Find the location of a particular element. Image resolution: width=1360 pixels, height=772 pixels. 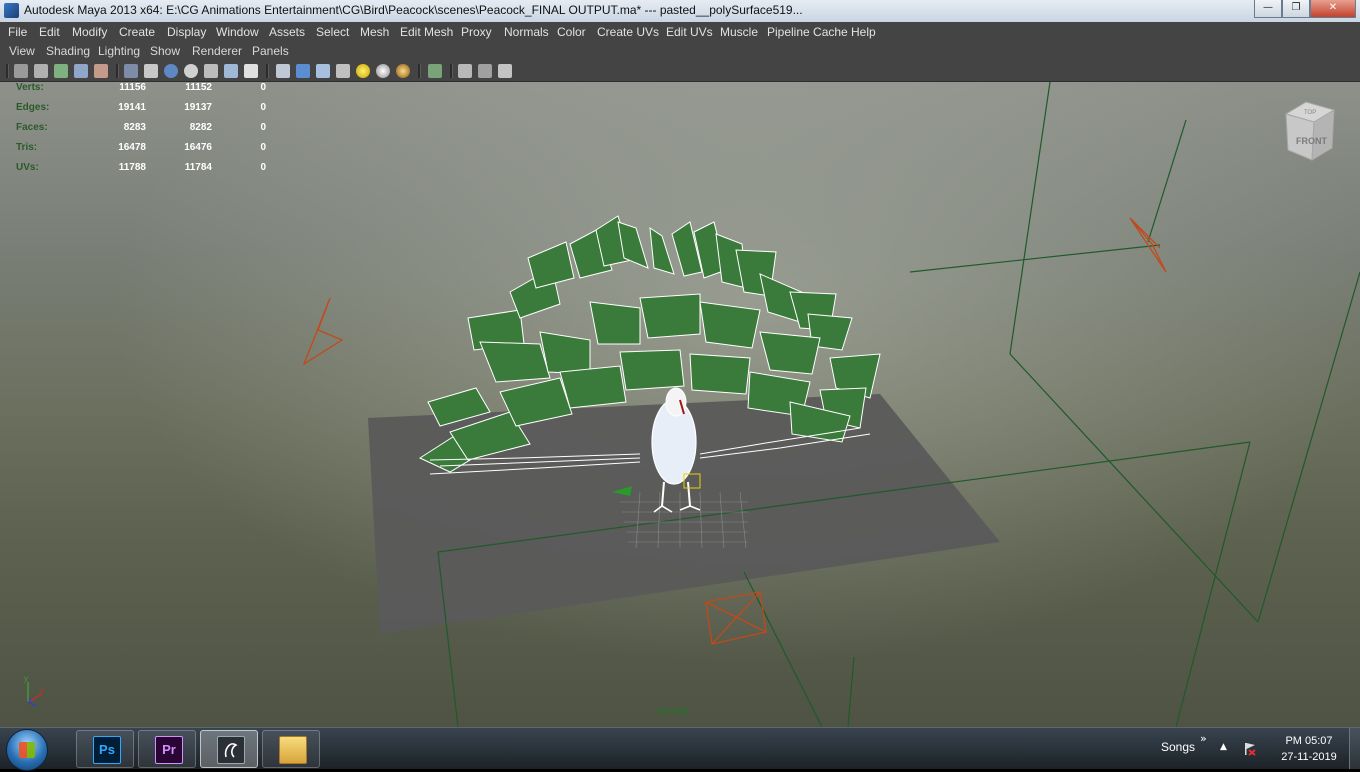

hud-value-selected: 11152 is located at coordinates (198, 87).